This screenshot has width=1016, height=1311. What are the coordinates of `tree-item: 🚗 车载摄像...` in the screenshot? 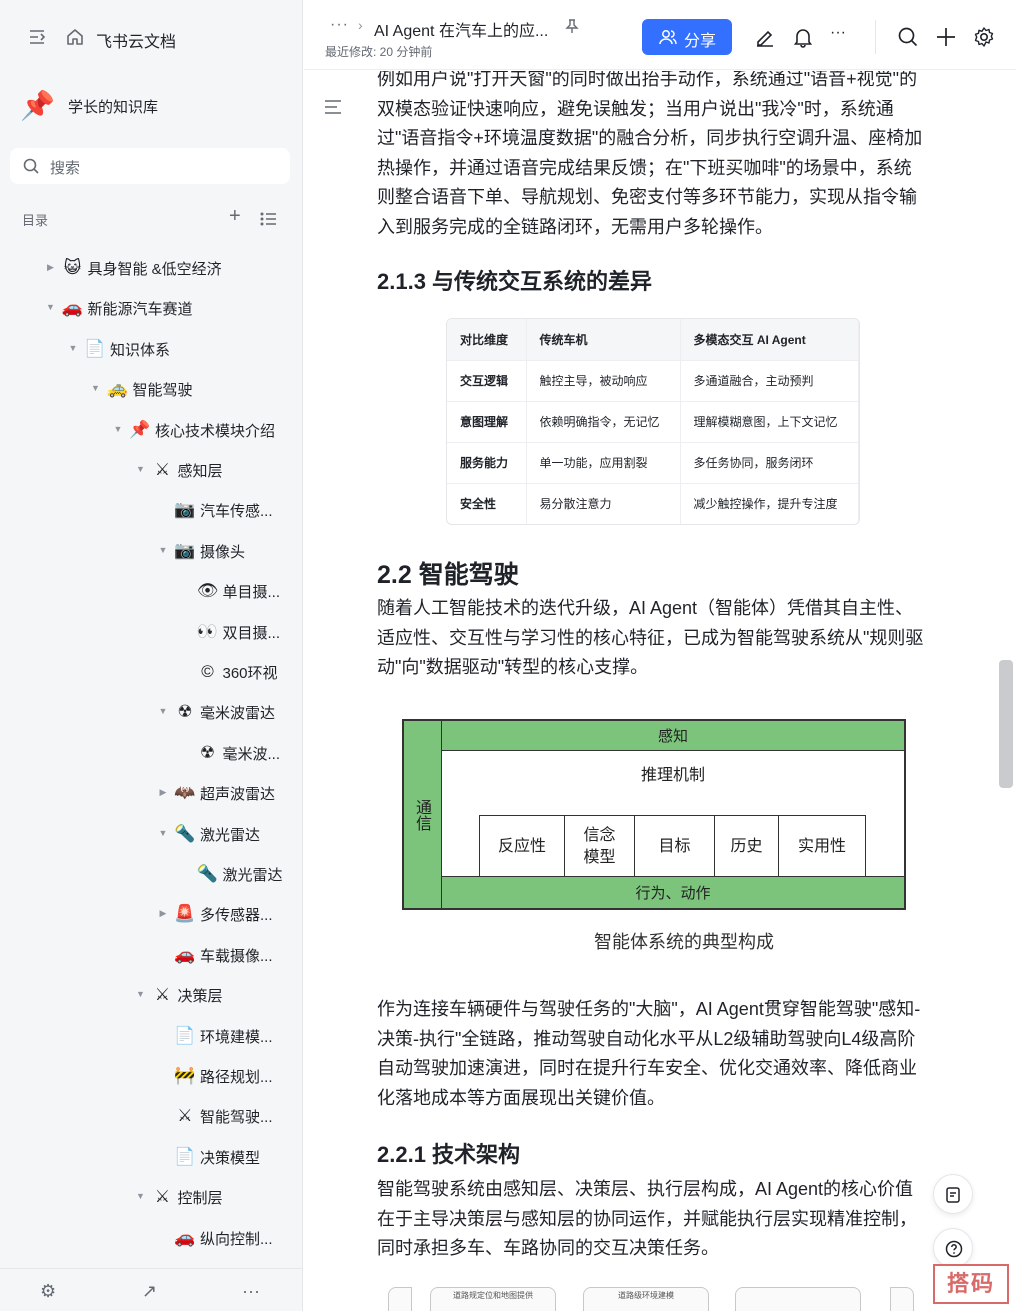 It's located at (151, 955).